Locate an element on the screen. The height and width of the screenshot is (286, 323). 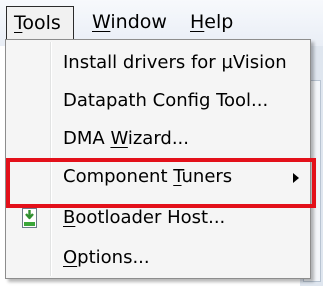
label-accel: T is located at coordinates (177, 176).